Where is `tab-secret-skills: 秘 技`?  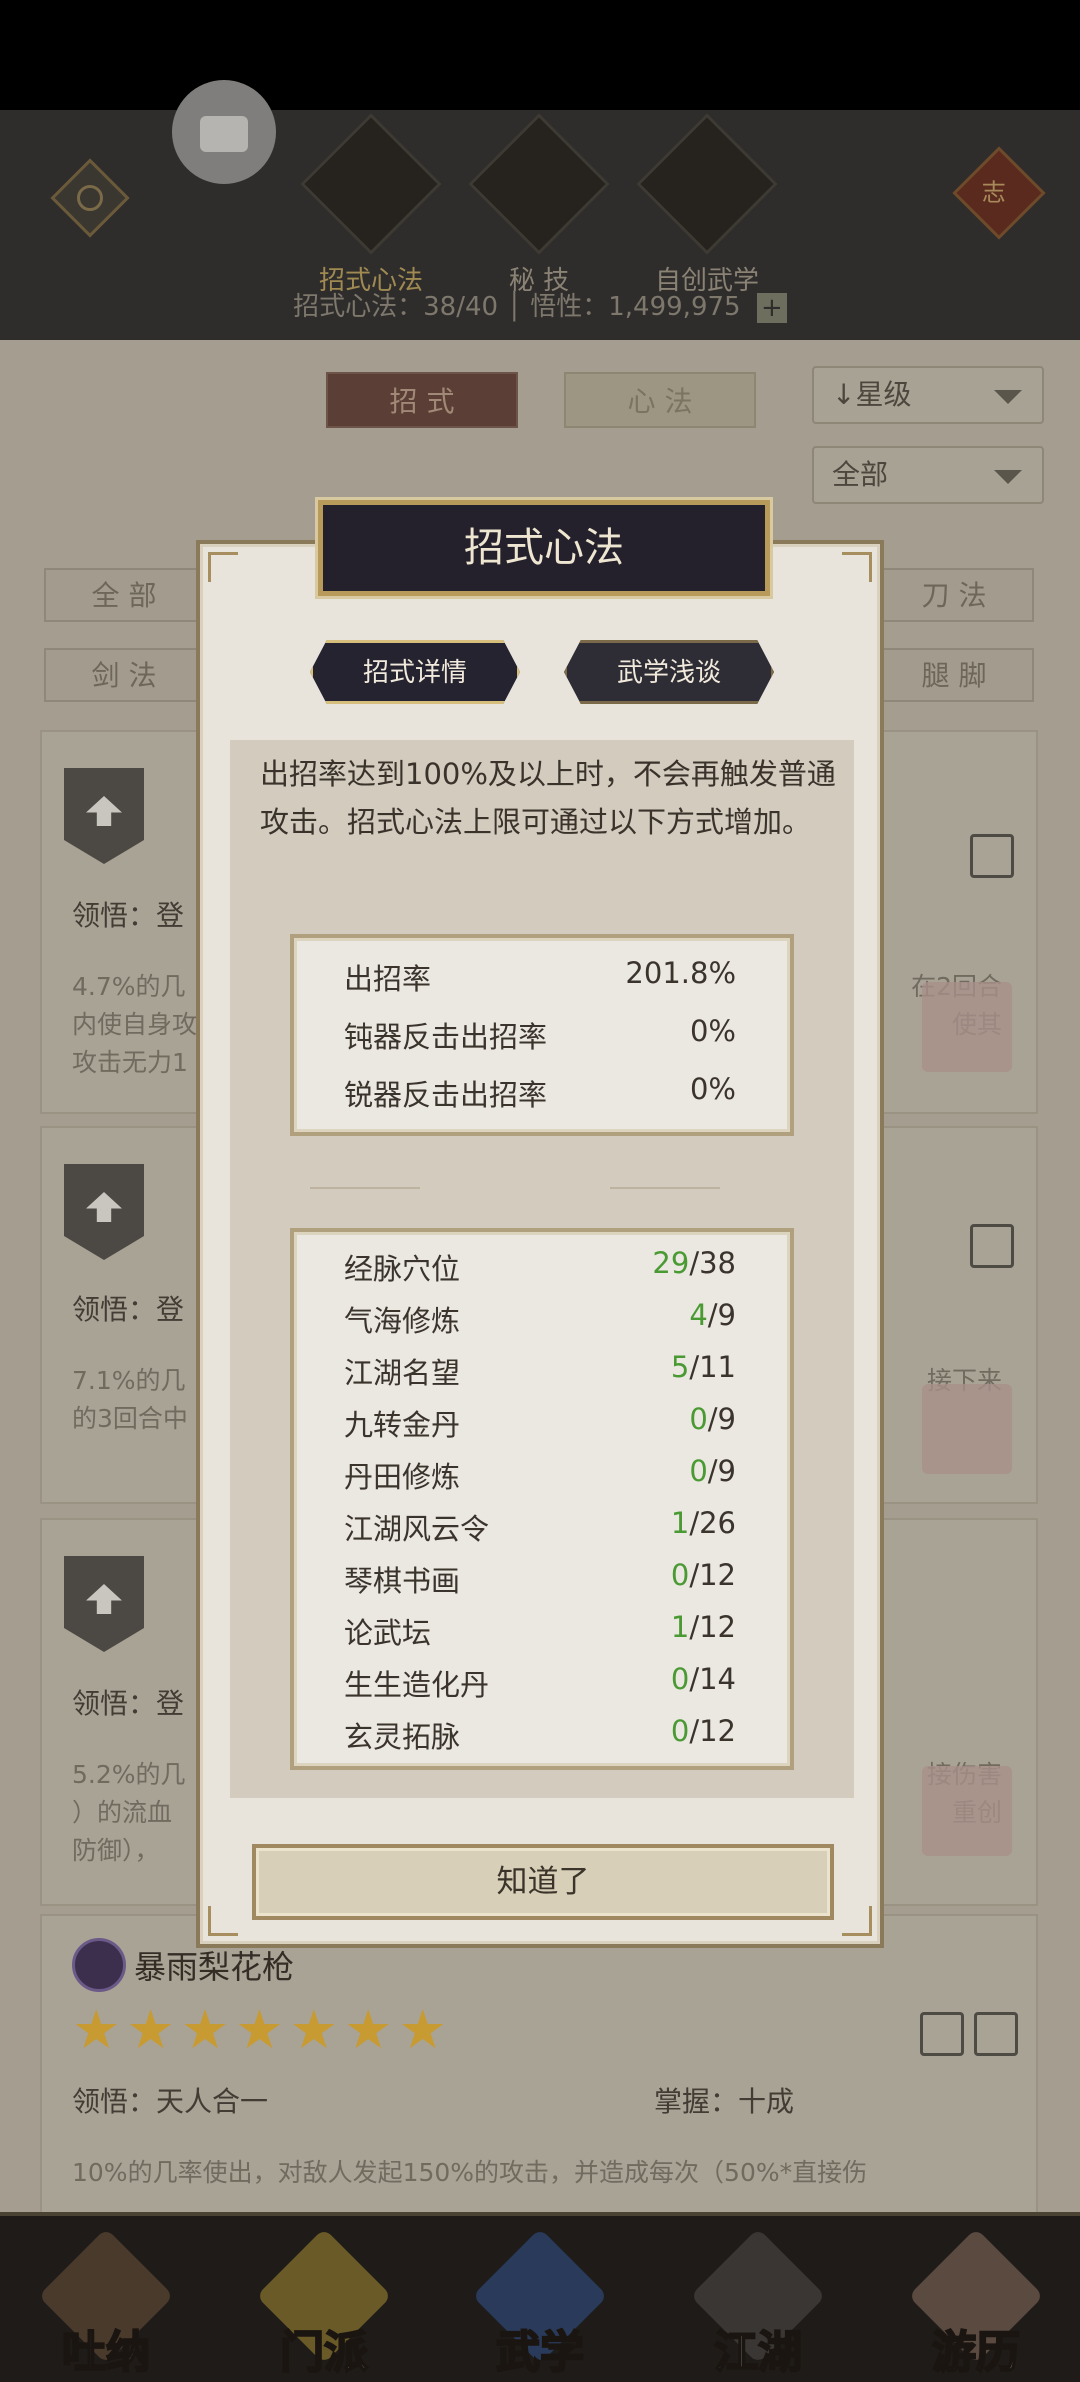 tab-secret-skills: 秘 技 is located at coordinates (539, 205).